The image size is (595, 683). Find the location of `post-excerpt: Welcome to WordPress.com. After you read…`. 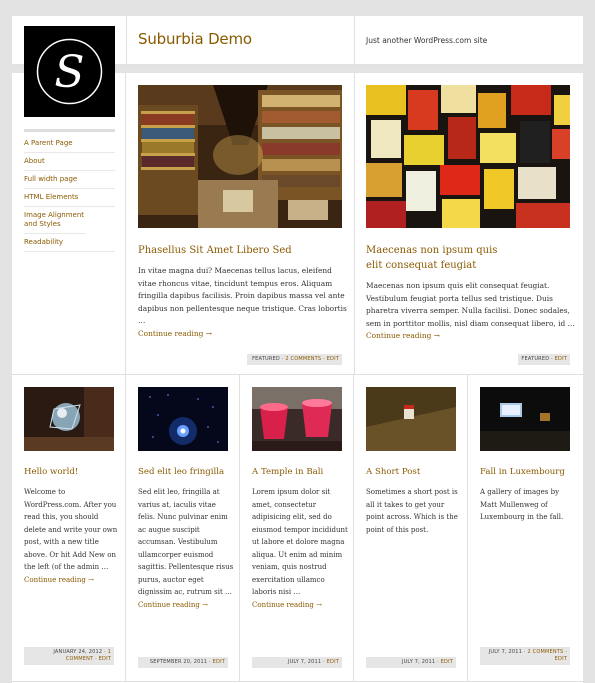

post-excerpt: Welcome to WordPress.com. After you read… is located at coordinates (72, 536).